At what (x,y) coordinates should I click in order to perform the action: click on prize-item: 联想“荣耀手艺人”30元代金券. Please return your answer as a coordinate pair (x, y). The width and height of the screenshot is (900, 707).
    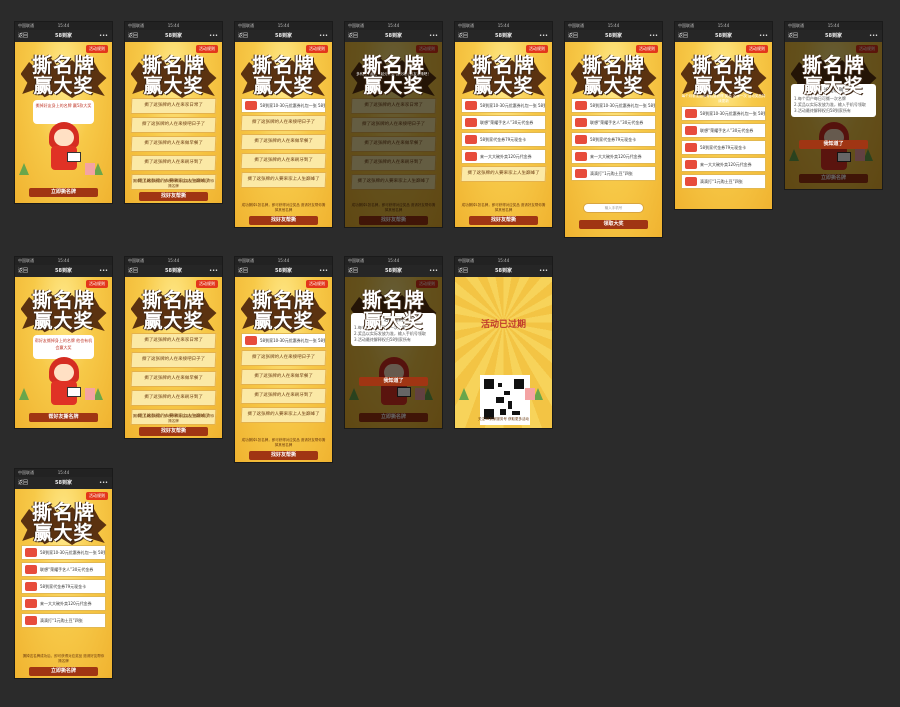
    Looking at the image, I should click on (63, 569).